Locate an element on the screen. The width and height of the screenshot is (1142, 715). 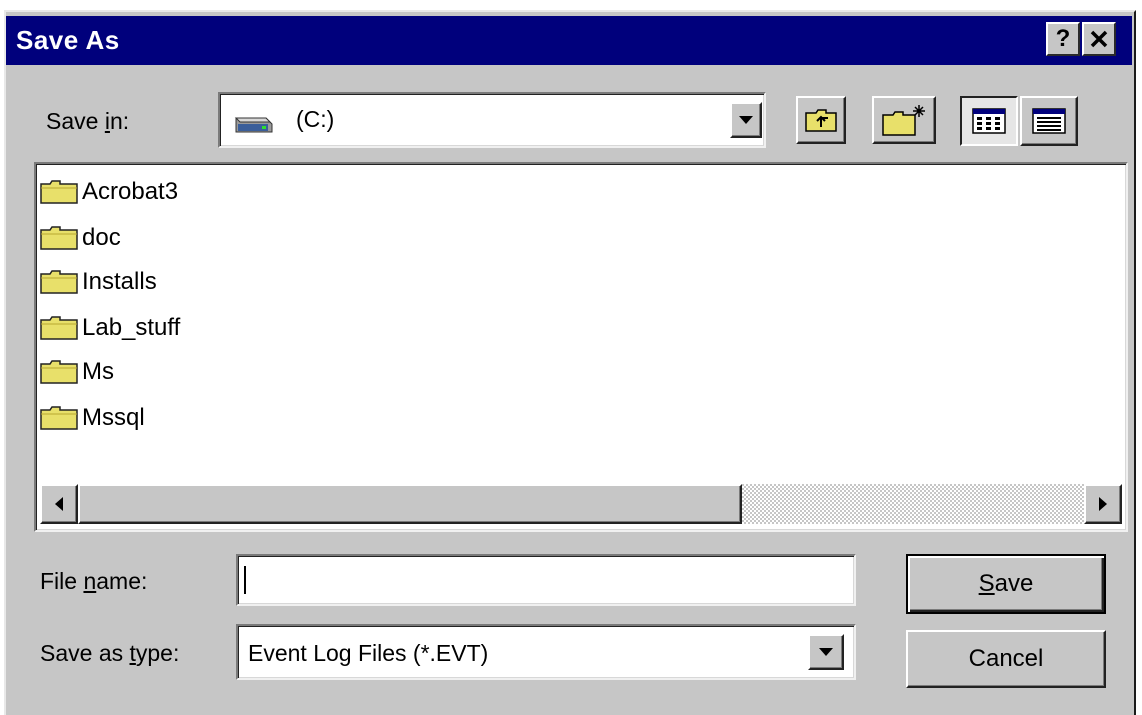
file-name-text: Mssql is located at coordinates (113, 417).